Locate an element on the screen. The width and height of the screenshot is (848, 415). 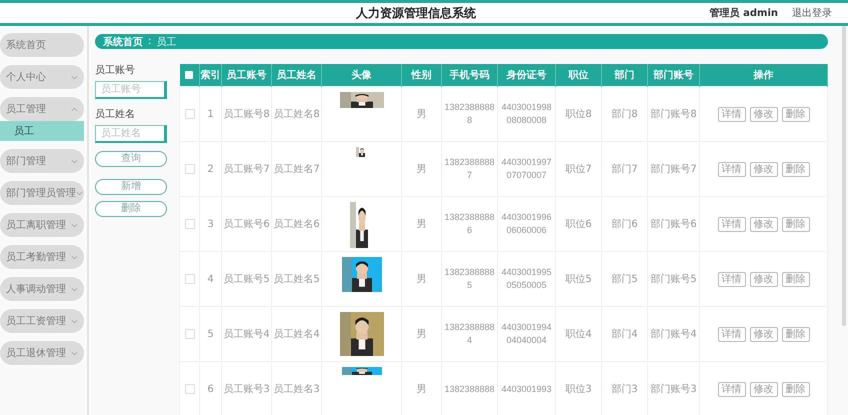
column-header: 头像 is located at coordinates (362, 75).